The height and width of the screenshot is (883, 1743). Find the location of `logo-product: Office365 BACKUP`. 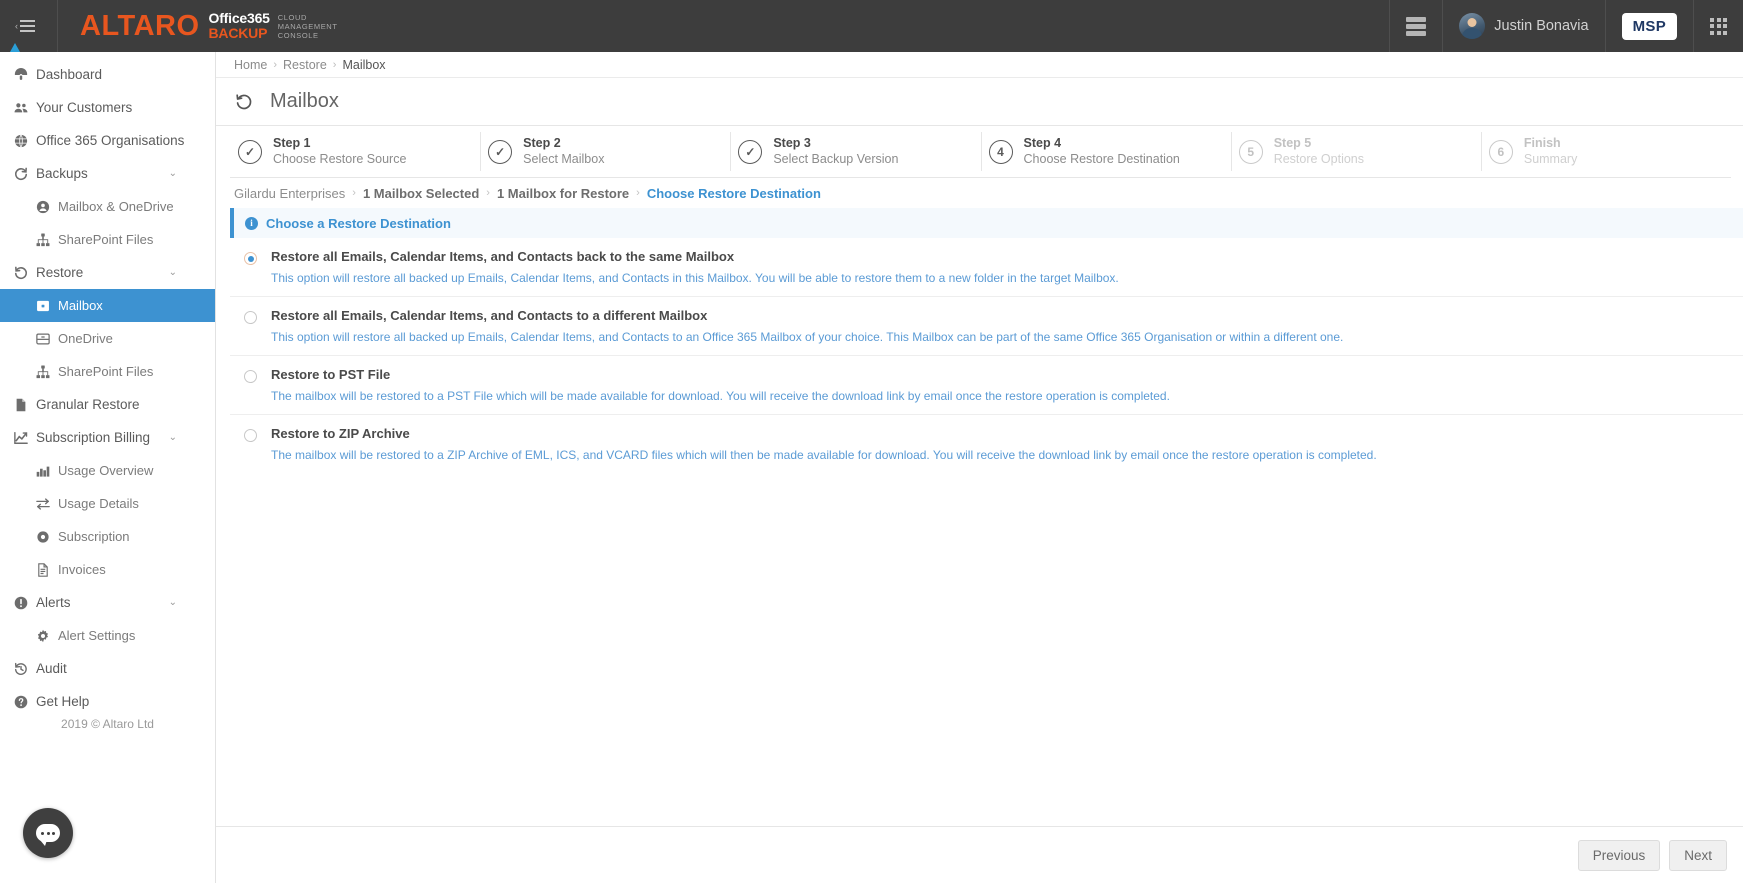

logo-product: Office365 BACKUP is located at coordinates (239, 25).